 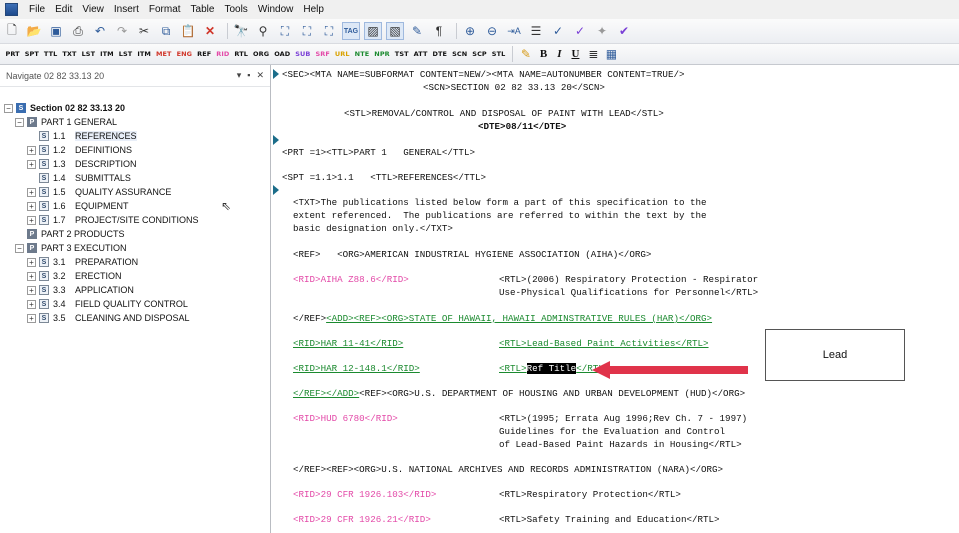 I want to click on menu-view: View, so click(x=93, y=9).